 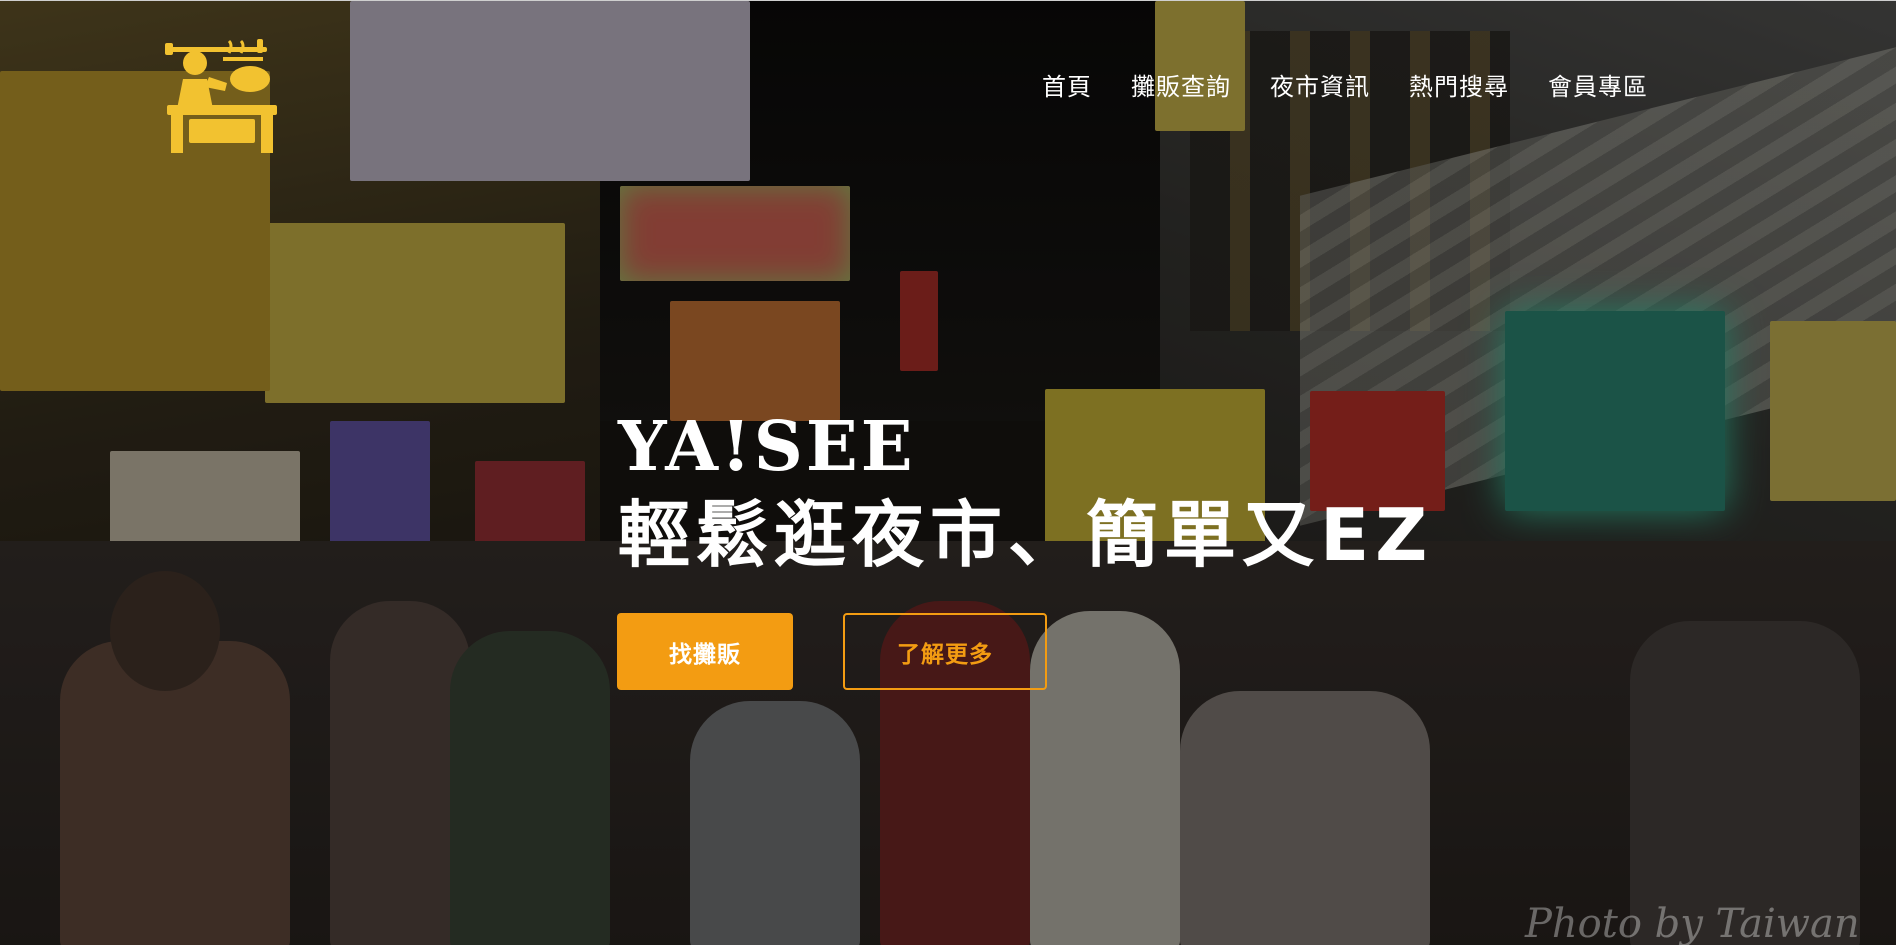 I want to click on nav-item-member-area: 會員專區, so click(x=1598, y=84).